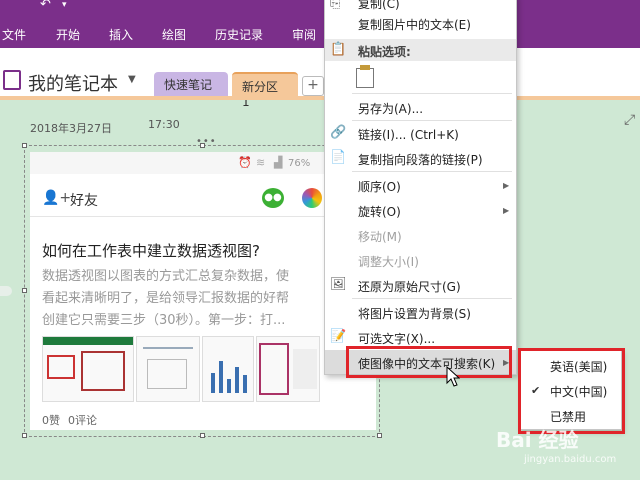 This screenshot has width=640, height=480. I want to click on menu-item-copy-paragraph-link: 复制指向段落的链接(P), so click(420, 159).